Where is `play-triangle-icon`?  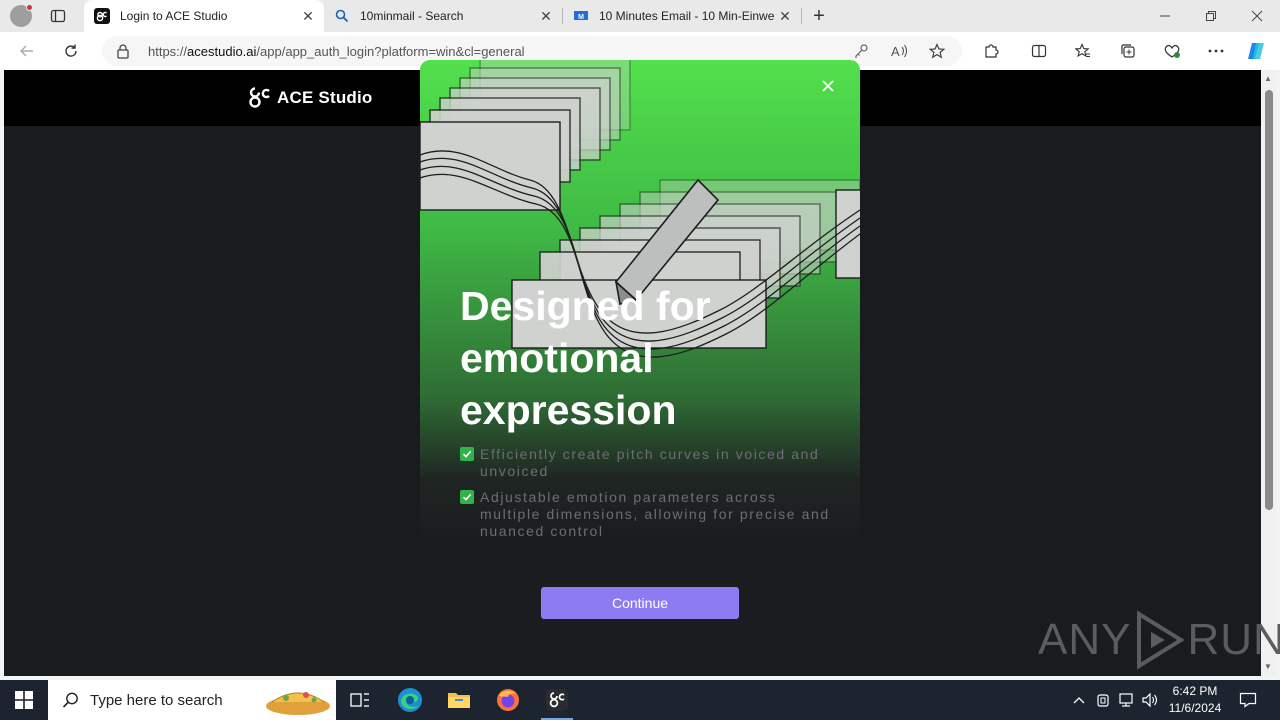 play-triangle-icon is located at coordinates (1161, 640).